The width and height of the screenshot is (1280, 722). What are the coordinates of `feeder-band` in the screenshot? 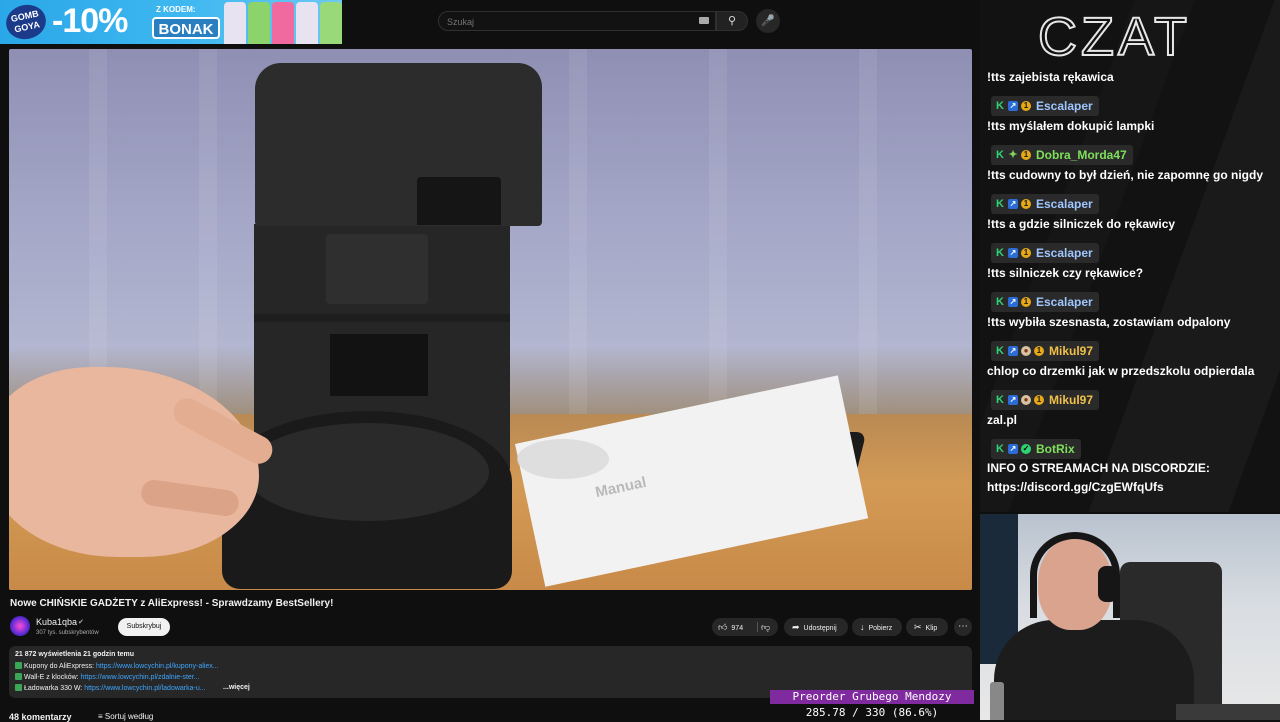 It's located at (382, 318).